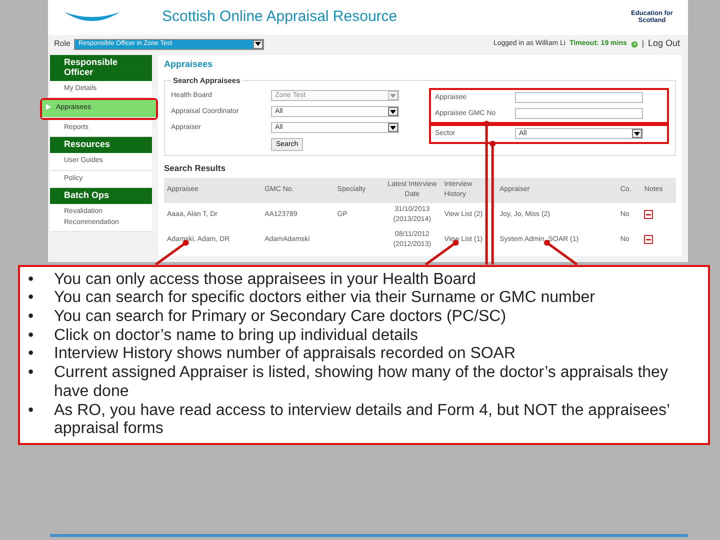 The width and height of the screenshot is (720, 540). I want to click on note-text: You can search for Primary or Secondary Care doctors (PC/SC), so click(280, 317).